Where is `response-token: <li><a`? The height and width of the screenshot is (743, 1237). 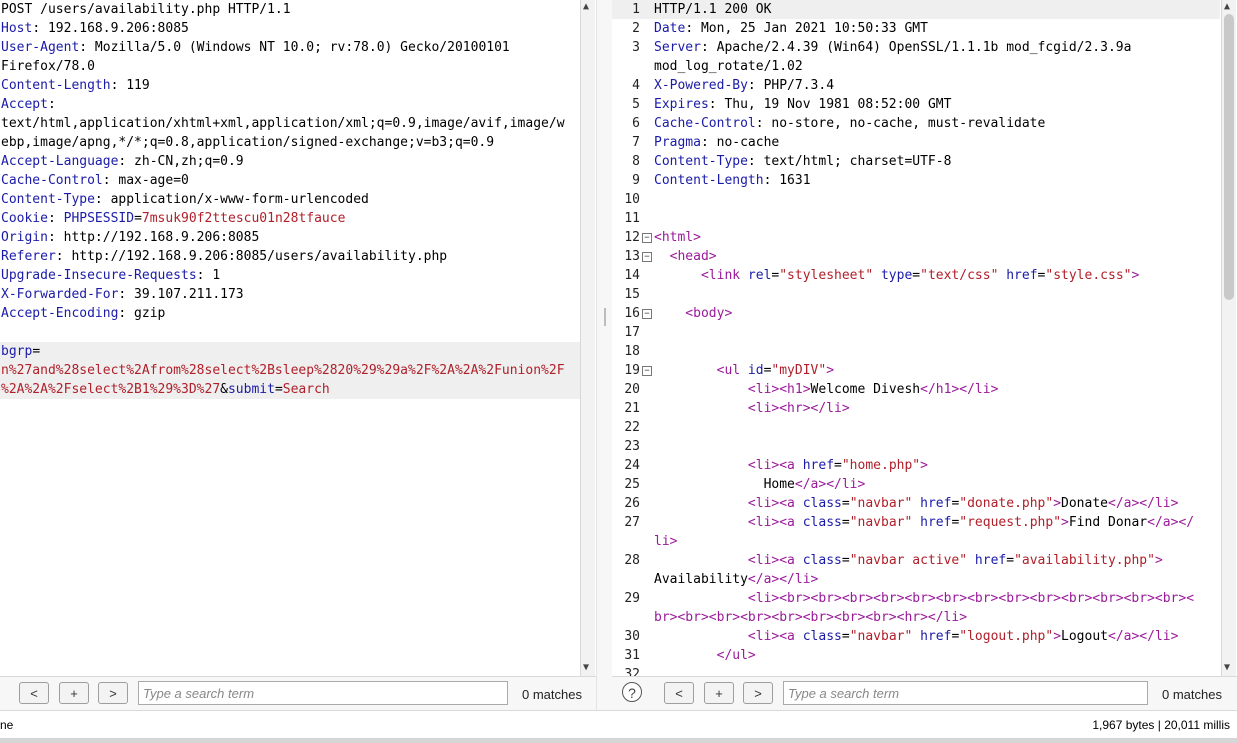 response-token: <li><a is located at coordinates (728, 560).